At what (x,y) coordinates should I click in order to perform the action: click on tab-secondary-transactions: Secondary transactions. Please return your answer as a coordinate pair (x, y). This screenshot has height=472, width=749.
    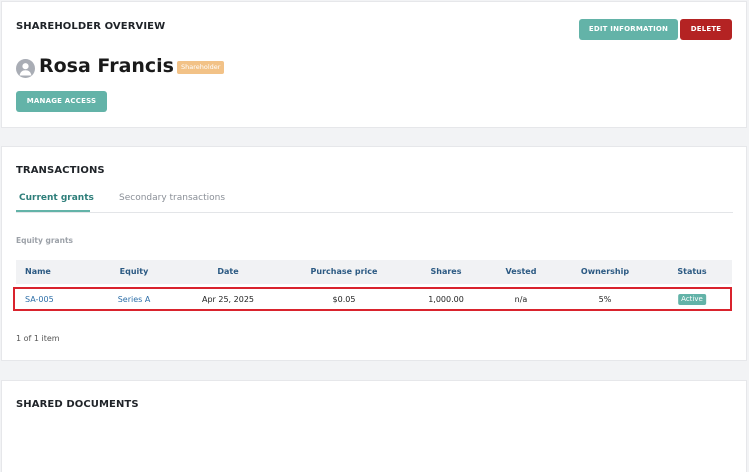
    Looking at the image, I should click on (172, 198).